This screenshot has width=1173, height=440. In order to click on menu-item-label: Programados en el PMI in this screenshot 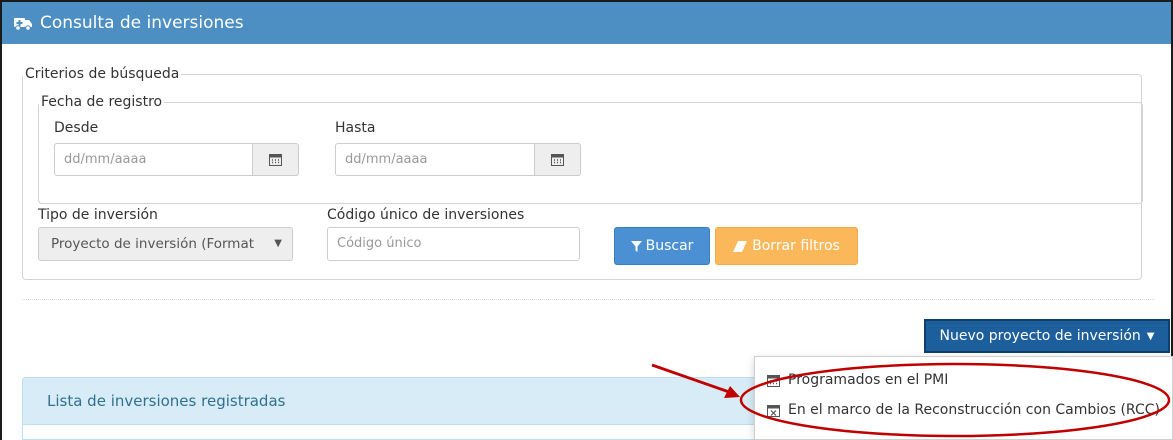, I will do `click(868, 380)`.